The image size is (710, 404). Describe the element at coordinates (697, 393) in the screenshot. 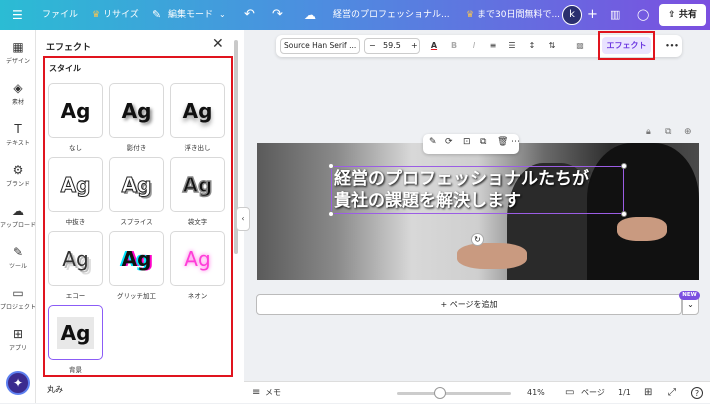

I see `help-button: ?` at that location.